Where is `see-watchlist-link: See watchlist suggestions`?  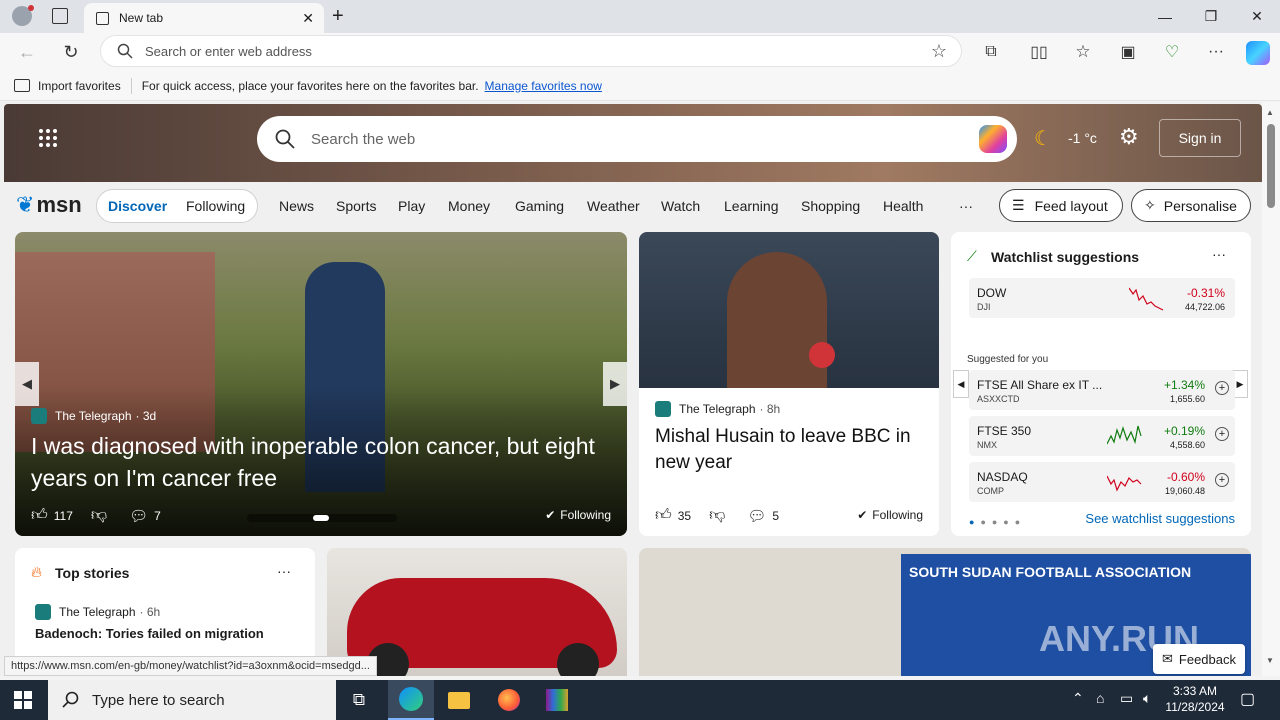 see-watchlist-link: See watchlist suggestions is located at coordinates (1160, 518).